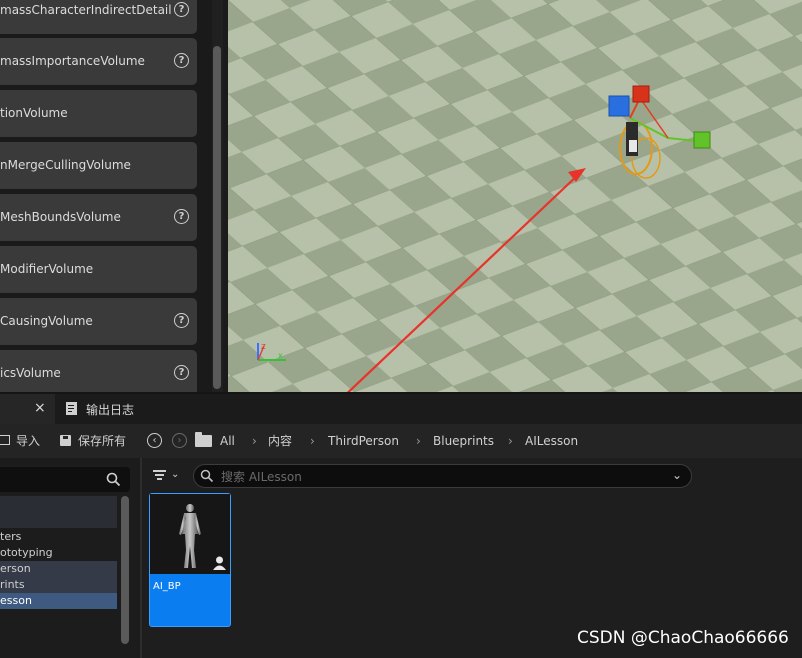 The image size is (802, 658). I want to click on tree-item: ototyping, so click(58, 553).